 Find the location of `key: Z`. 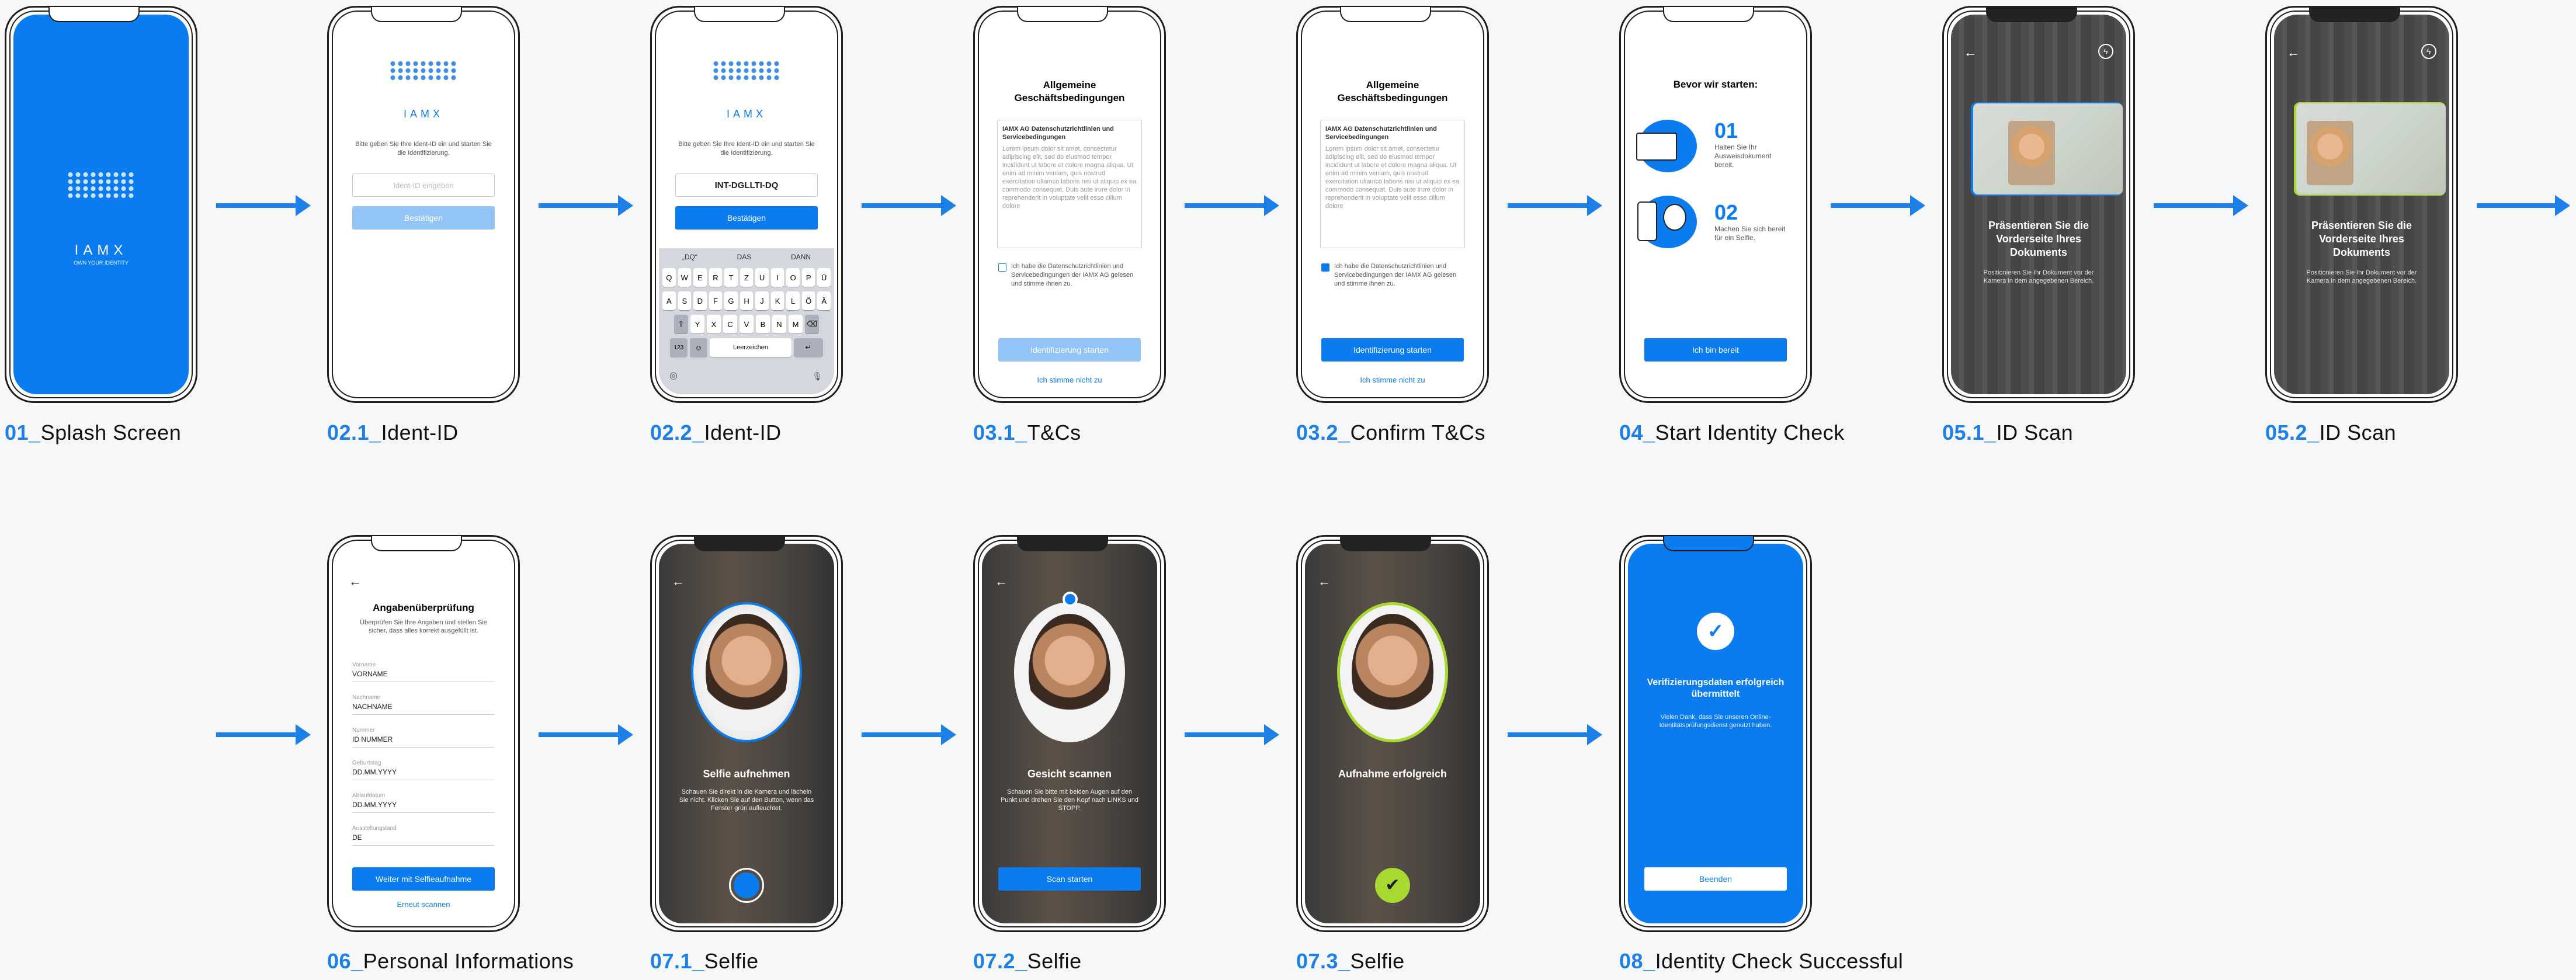

key: Z is located at coordinates (747, 277).